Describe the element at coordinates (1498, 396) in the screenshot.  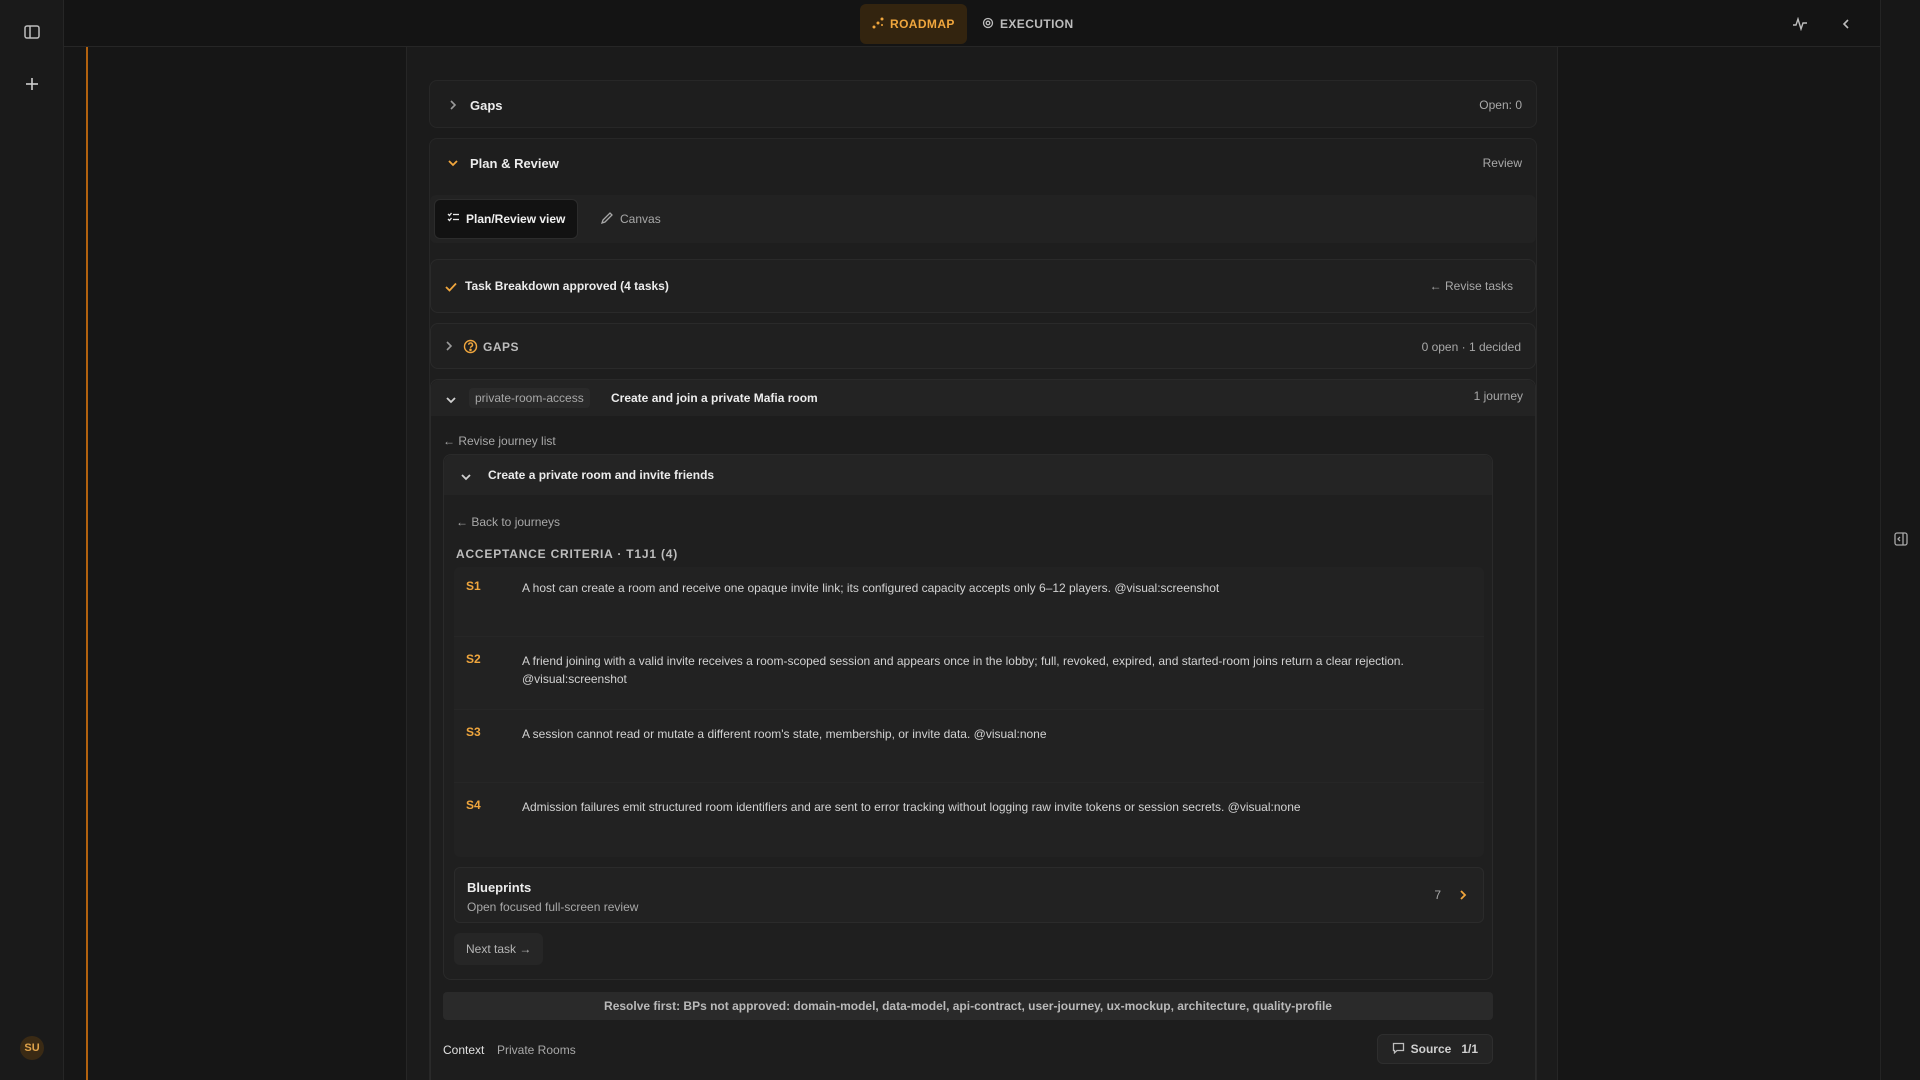
I see `feature-meta: 1 journey` at that location.